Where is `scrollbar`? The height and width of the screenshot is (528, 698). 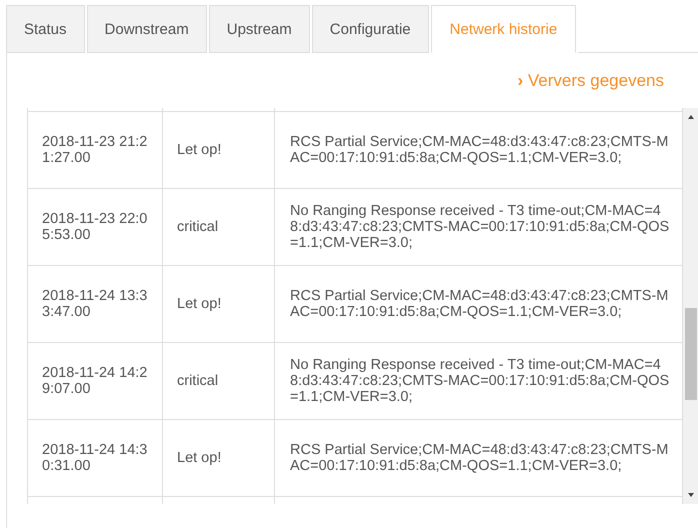
scrollbar is located at coordinates (690, 306).